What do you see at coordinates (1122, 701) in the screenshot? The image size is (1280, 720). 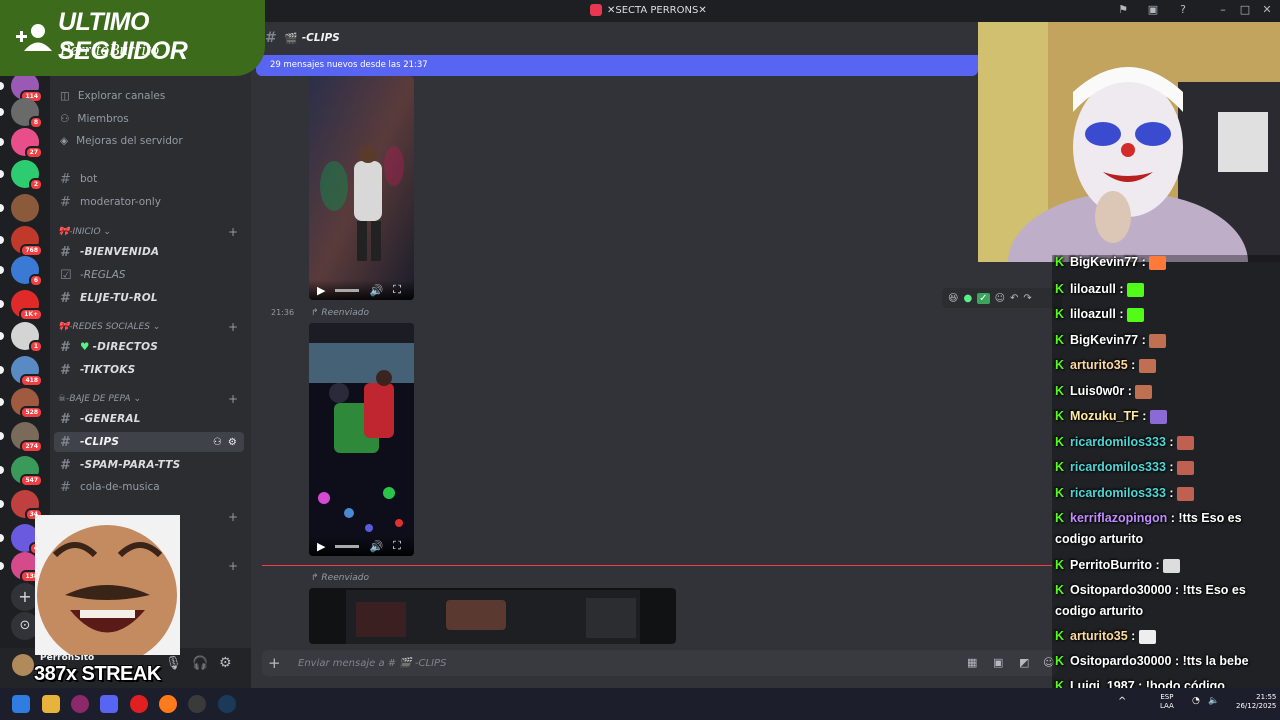 I see `tray-chevron-icon: ^` at bounding box center [1122, 701].